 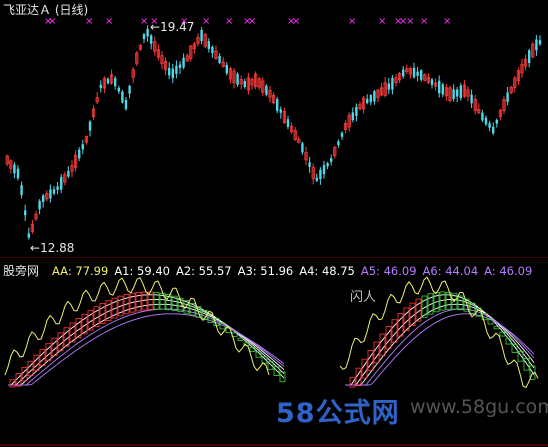 What do you see at coordinates (338, 413) in the screenshot?
I see `watermark-text: 58公式网` at bounding box center [338, 413].